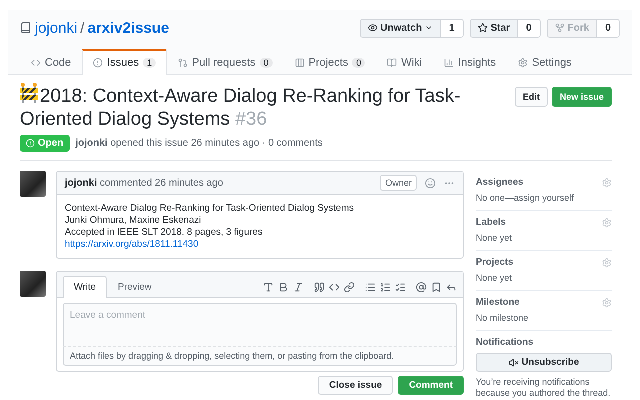 The image size is (640, 400). I want to click on issue-title: 2018: Context-Aware Dialog Re-Ranking for Task-Oriented Dialog Systems #36, so click(255, 107).